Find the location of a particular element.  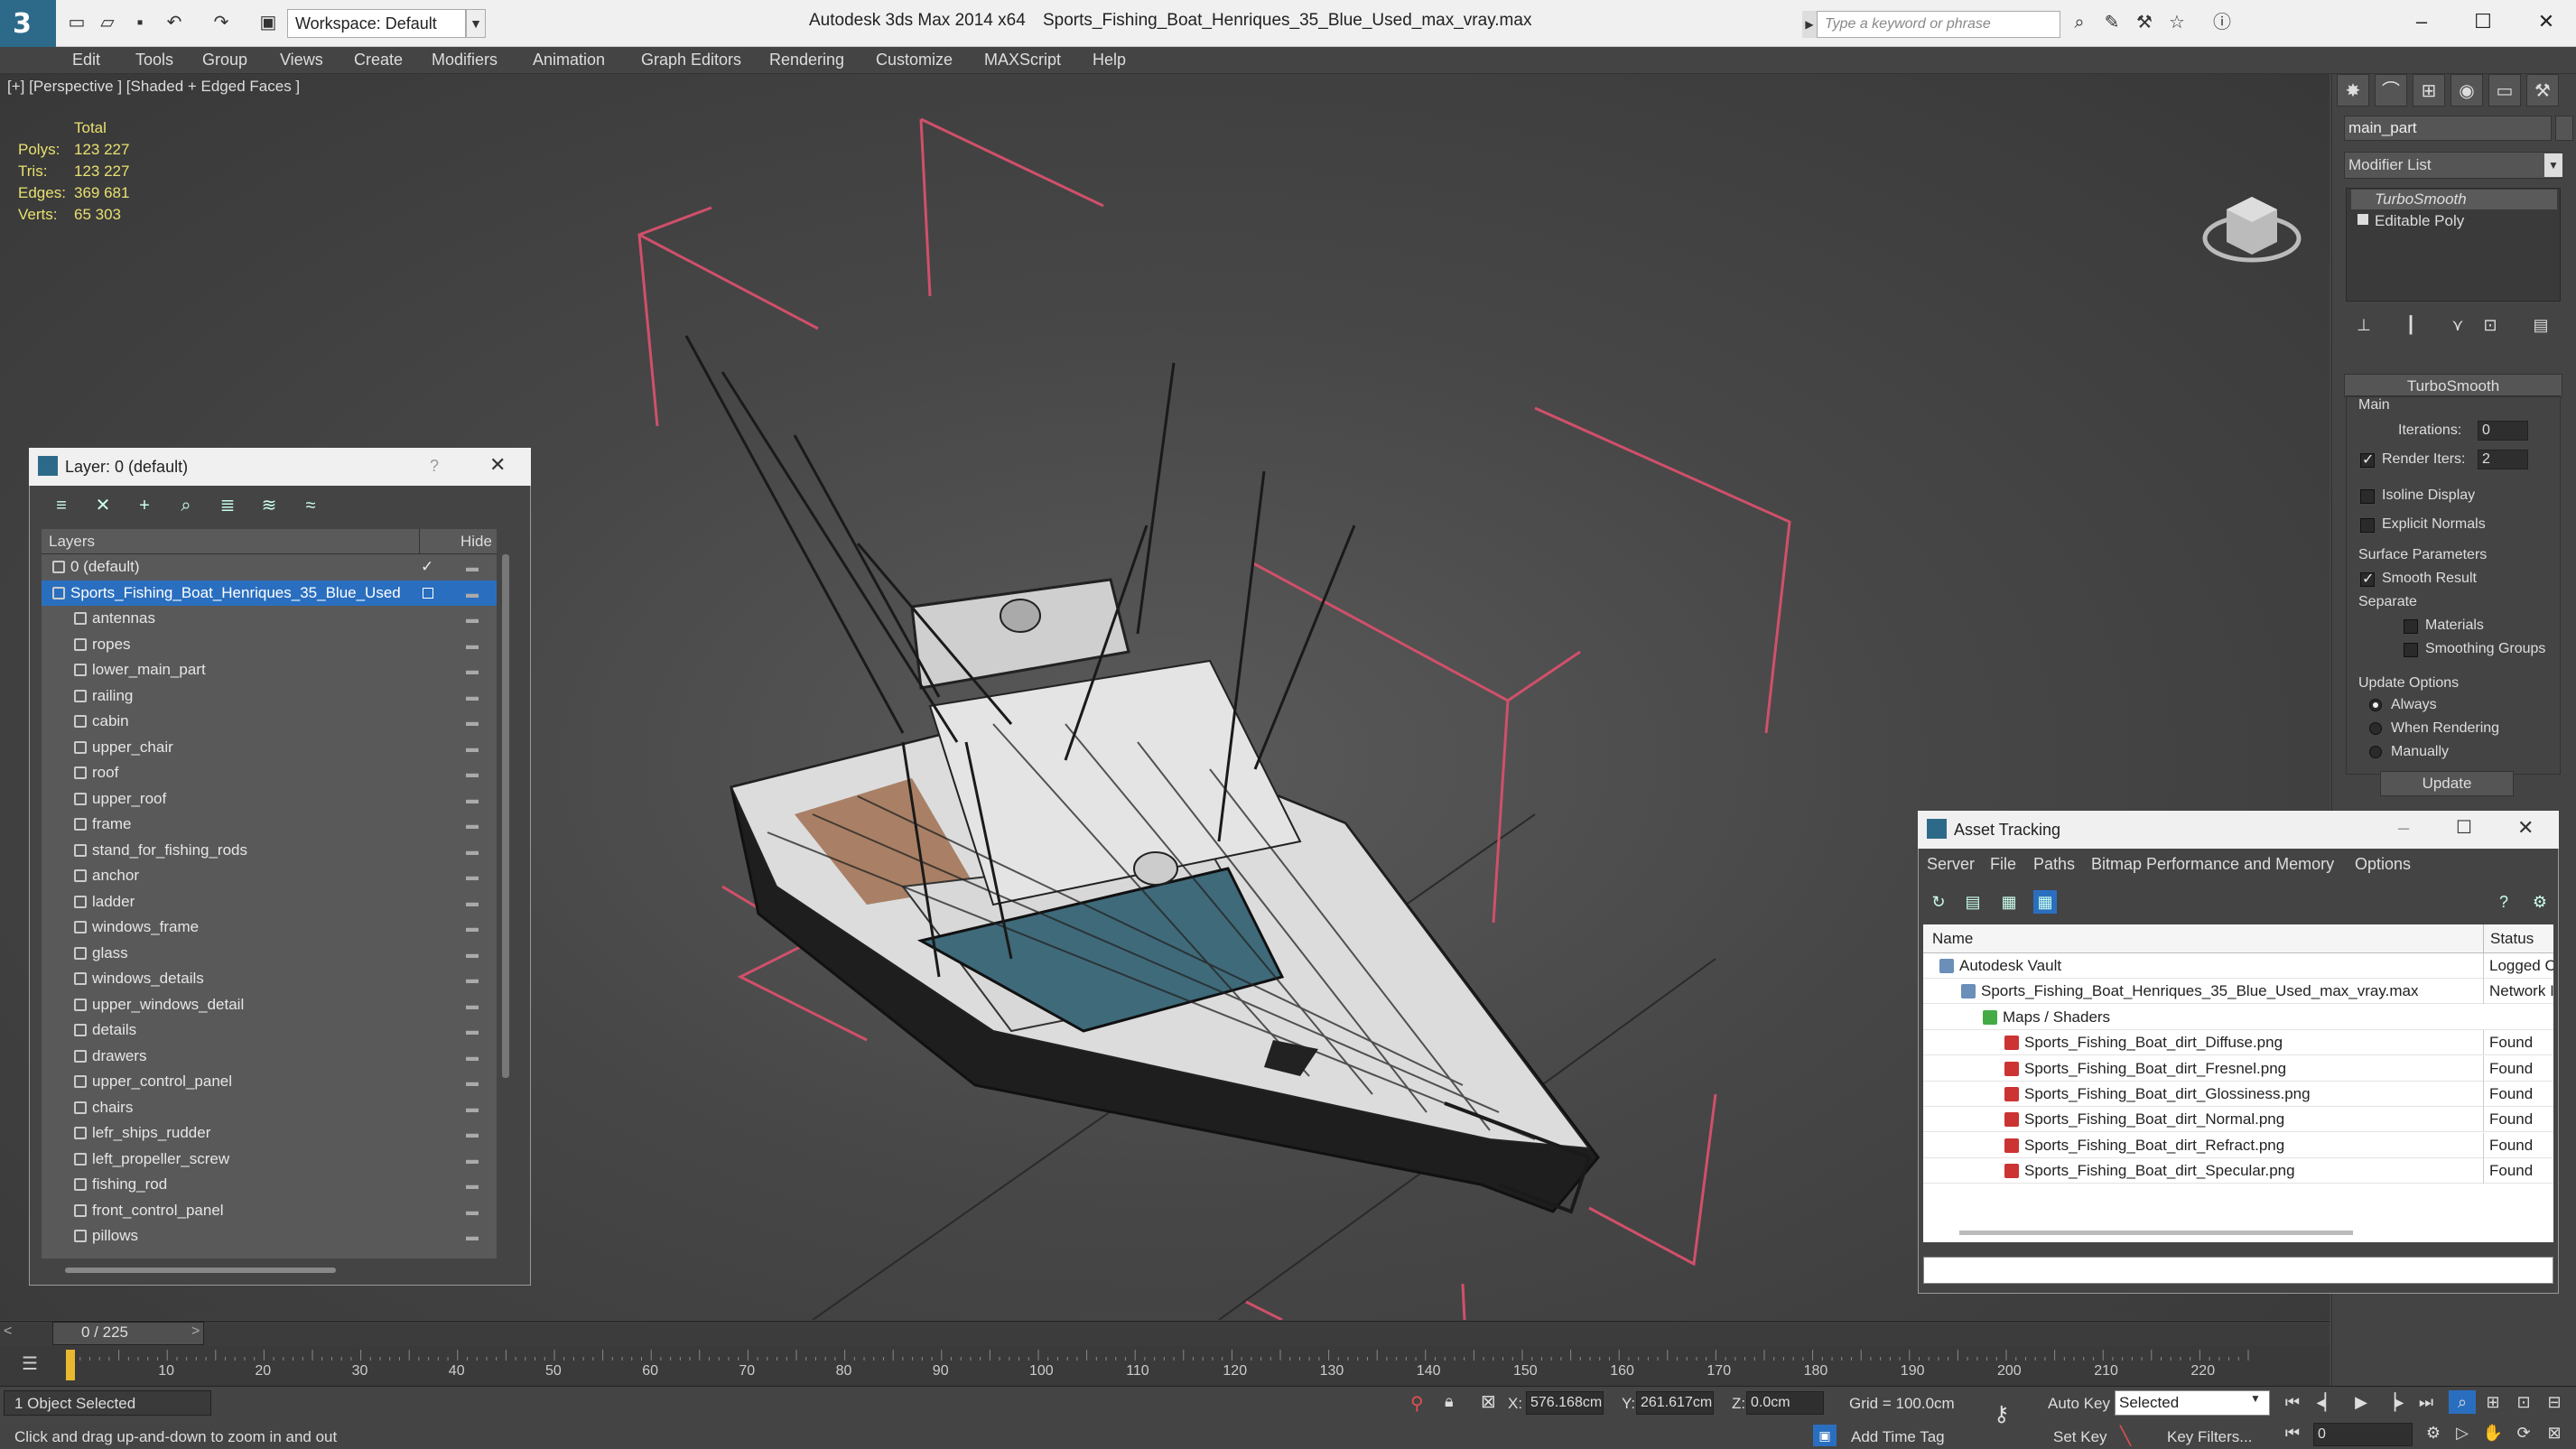

layer-row: lower_main_part ▬ is located at coordinates (269, 670).